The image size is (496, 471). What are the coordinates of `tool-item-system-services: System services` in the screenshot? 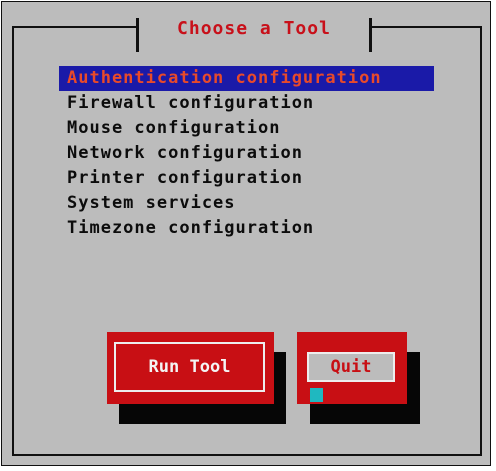 It's located at (246, 203).